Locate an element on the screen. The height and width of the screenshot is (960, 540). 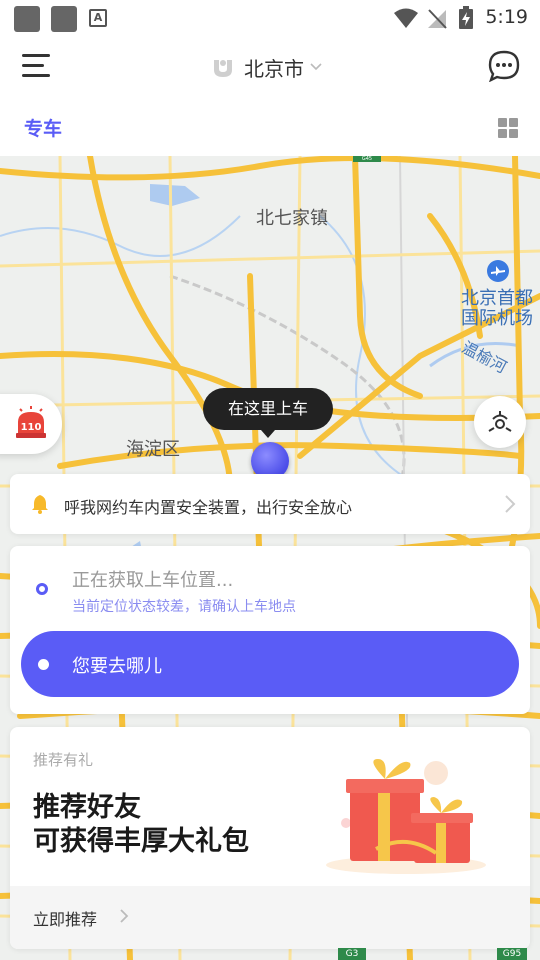
chevron-down-icon is located at coordinates (316, 67).